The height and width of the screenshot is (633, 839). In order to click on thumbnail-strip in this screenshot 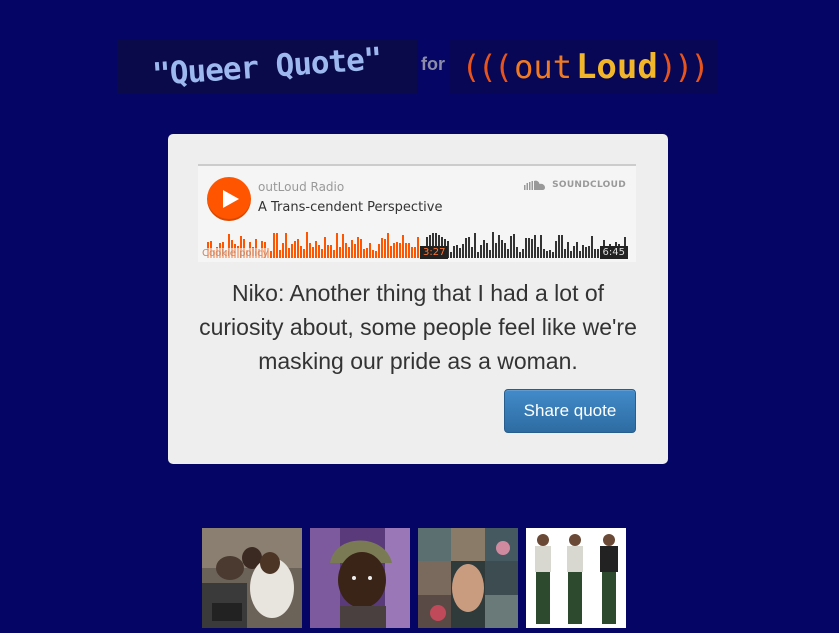, I will do `click(414, 578)`.